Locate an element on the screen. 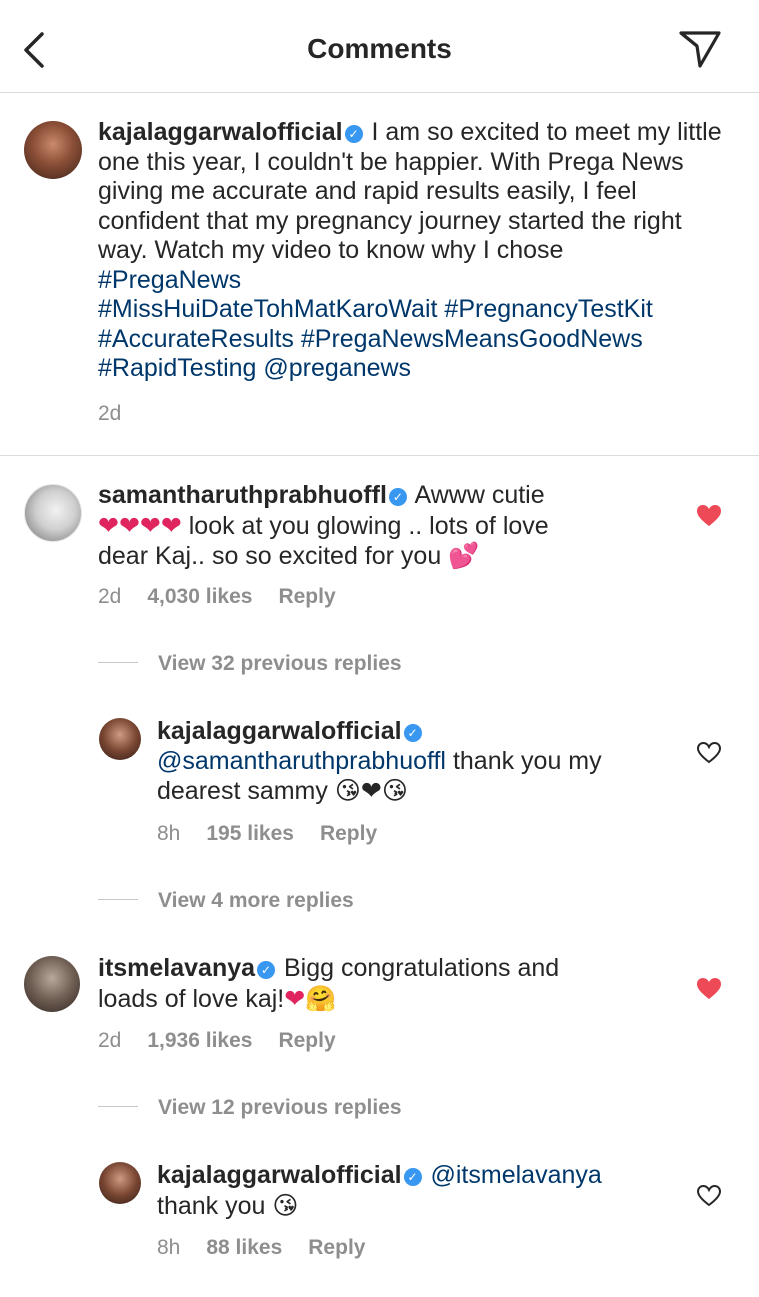 The width and height of the screenshot is (759, 1297). comment-body: Awww cutie is located at coordinates (479, 495).